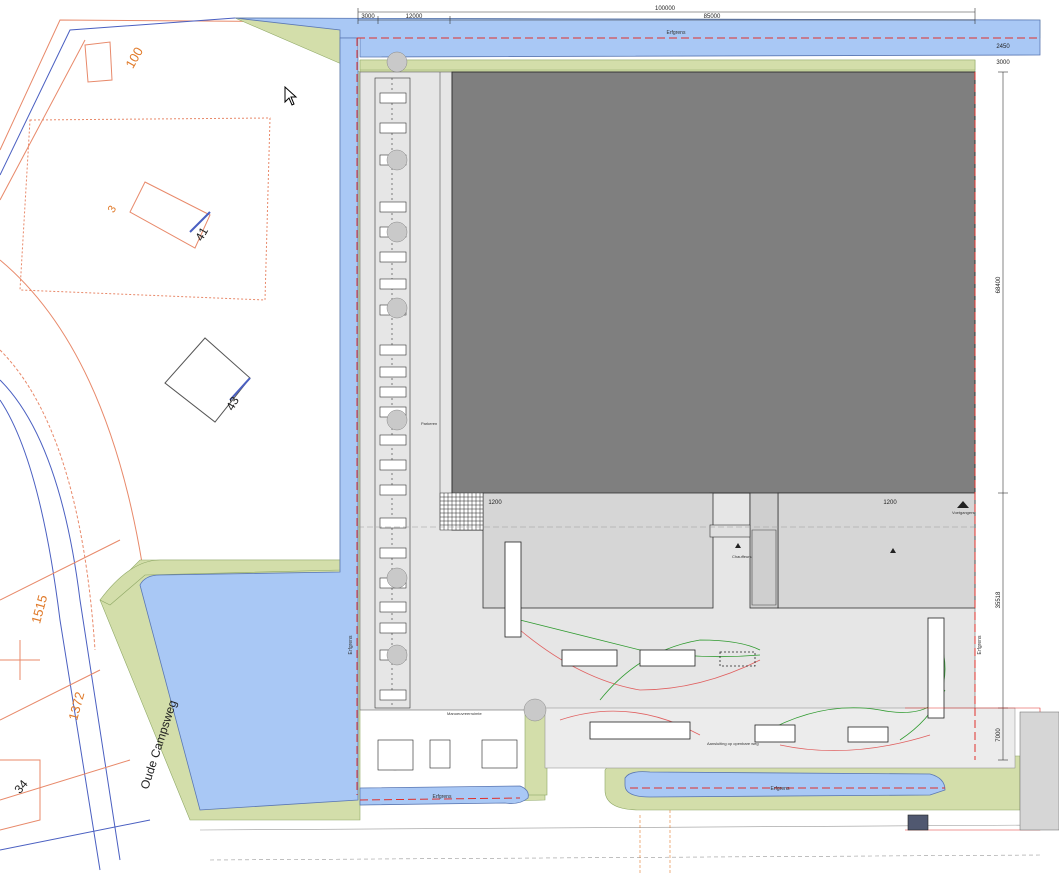 This screenshot has width=1059, height=873. What do you see at coordinates (764, 550) in the screenshot?
I see `entrance-ramp` at bounding box center [764, 550].